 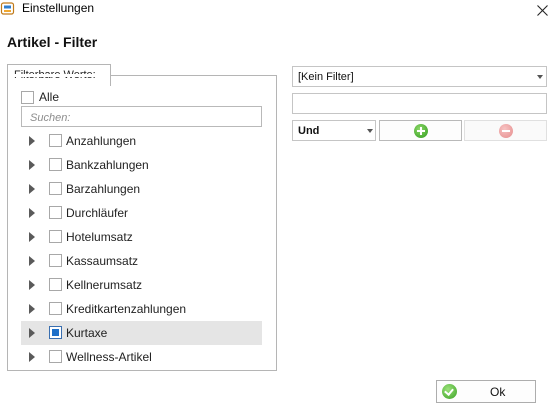 What do you see at coordinates (309, 131) in the screenshot?
I see `operator-value: Und` at bounding box center [309, 131].